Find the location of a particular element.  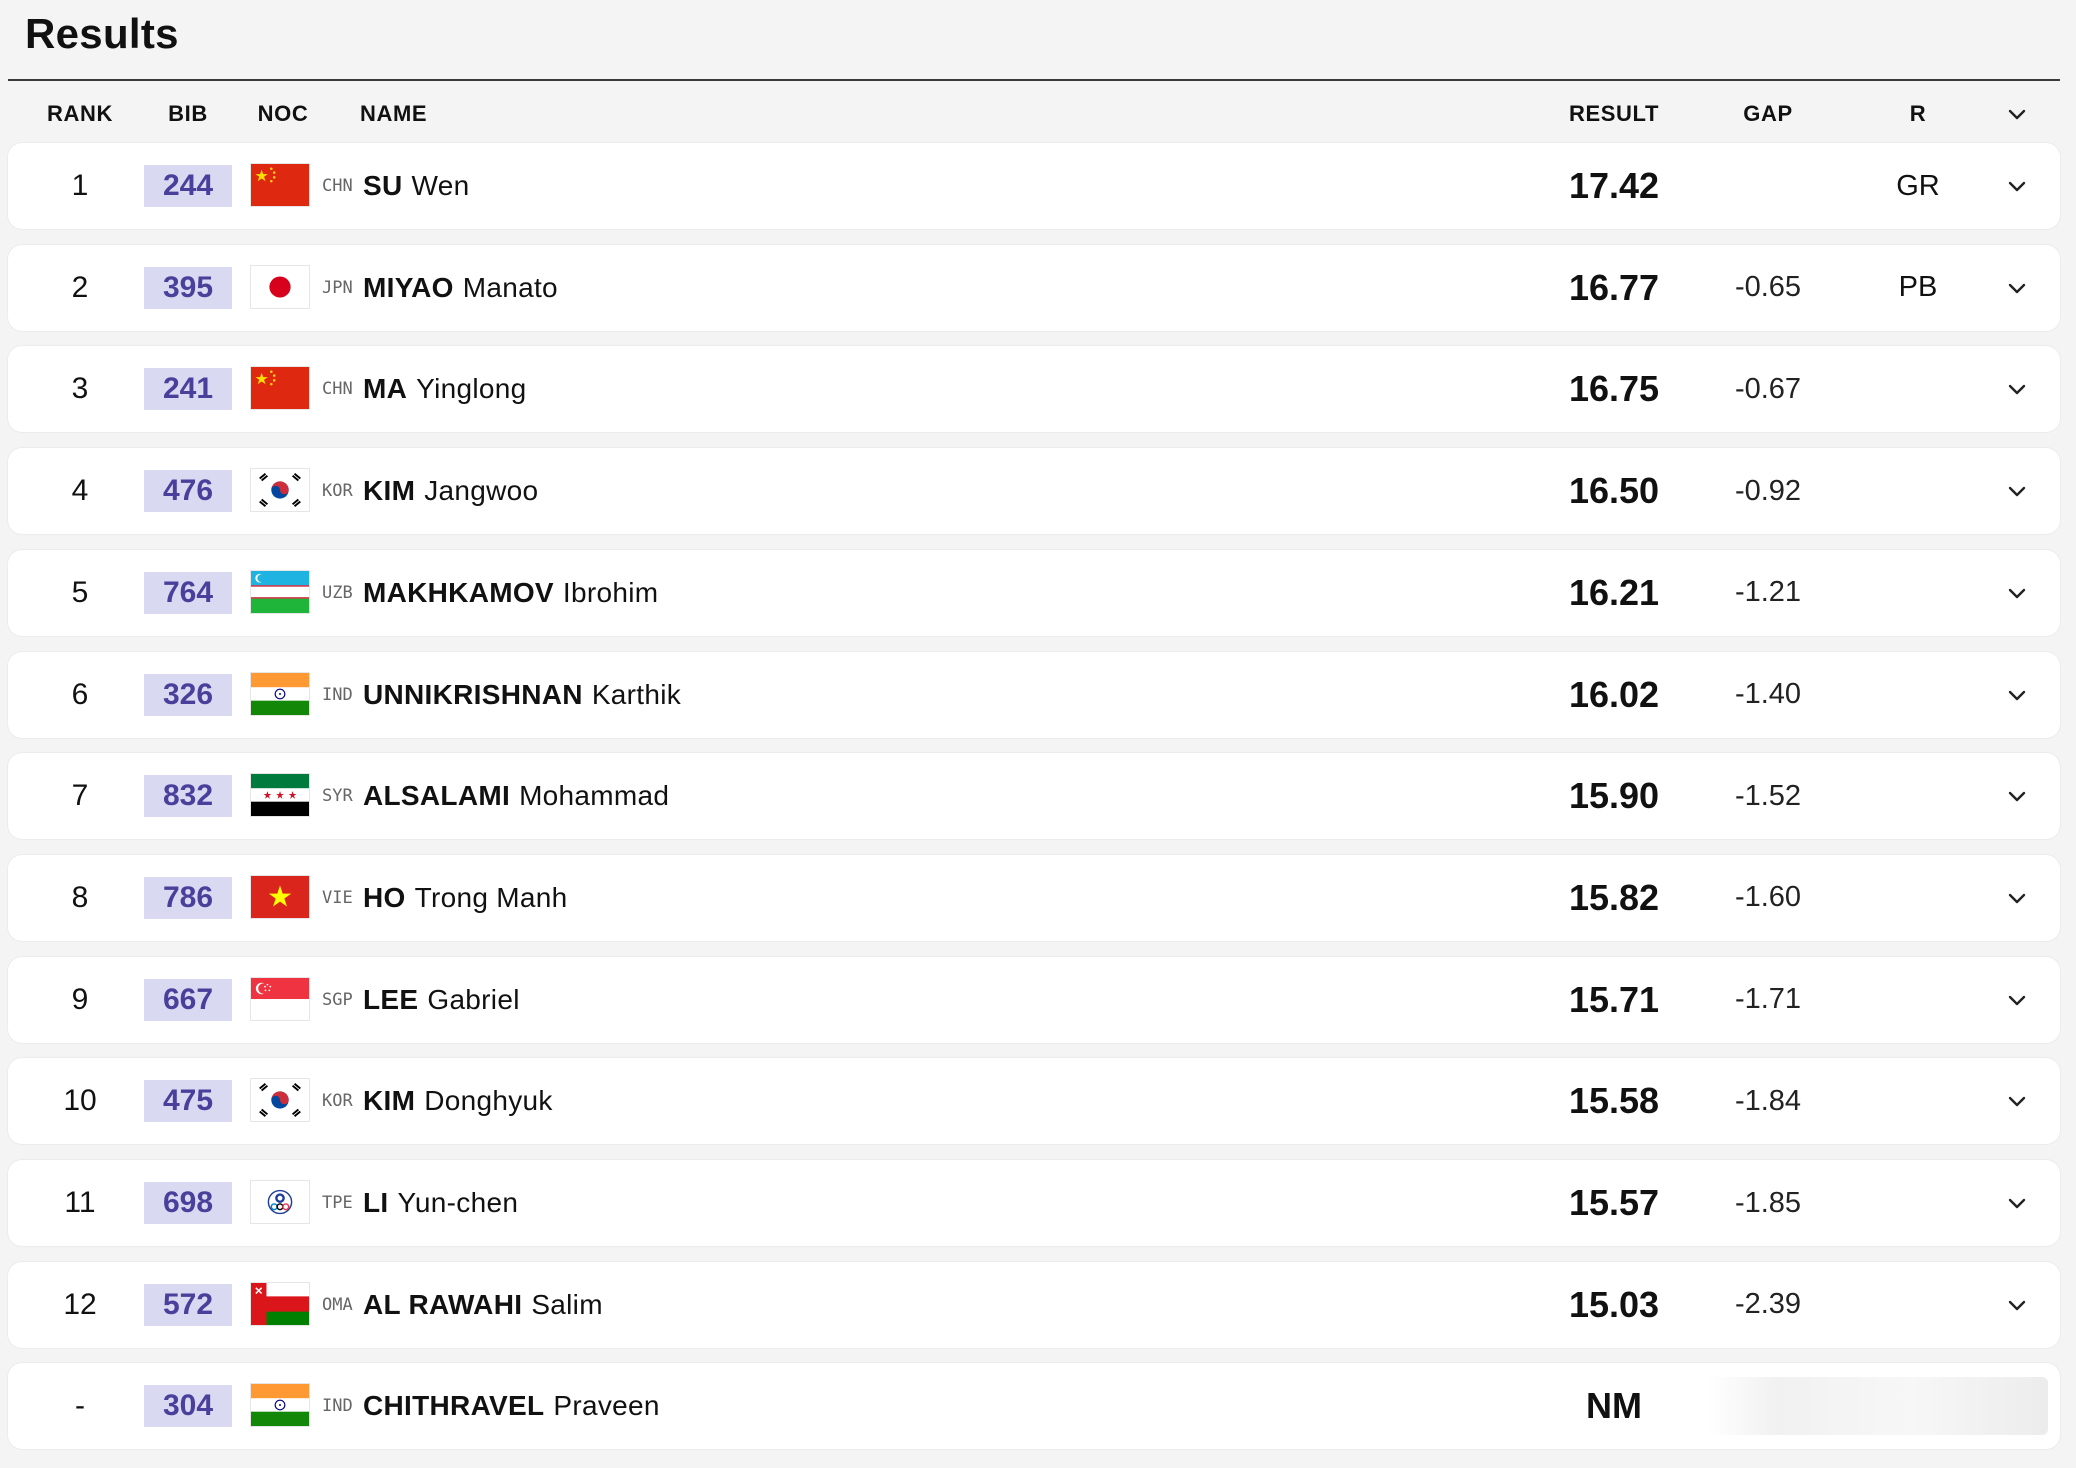

athlete-name: MIYAO Manato is located at coordinates (460, 288).